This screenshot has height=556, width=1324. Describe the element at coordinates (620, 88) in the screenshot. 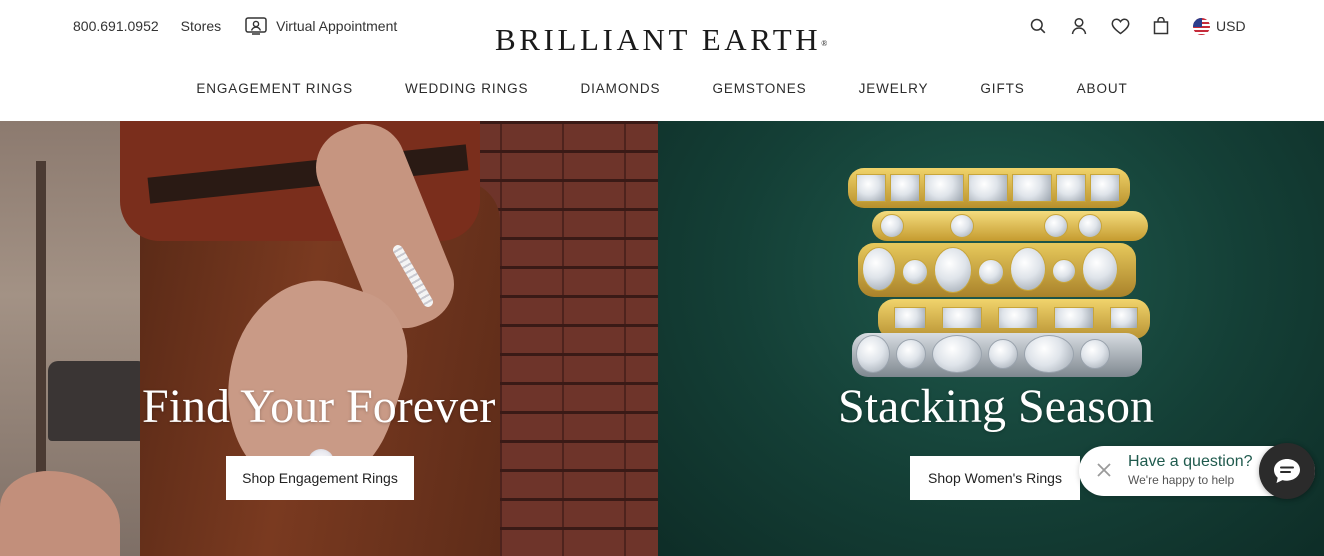

I see `nav-diamonds: DIAMONDS` at that location.